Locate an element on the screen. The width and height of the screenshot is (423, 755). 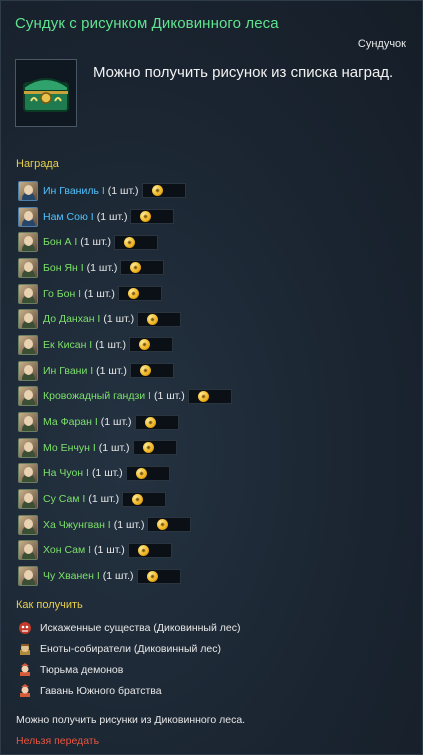
source-label: Еноты-собиратели (Диковинный лес) is located at coordinates (130, 648).